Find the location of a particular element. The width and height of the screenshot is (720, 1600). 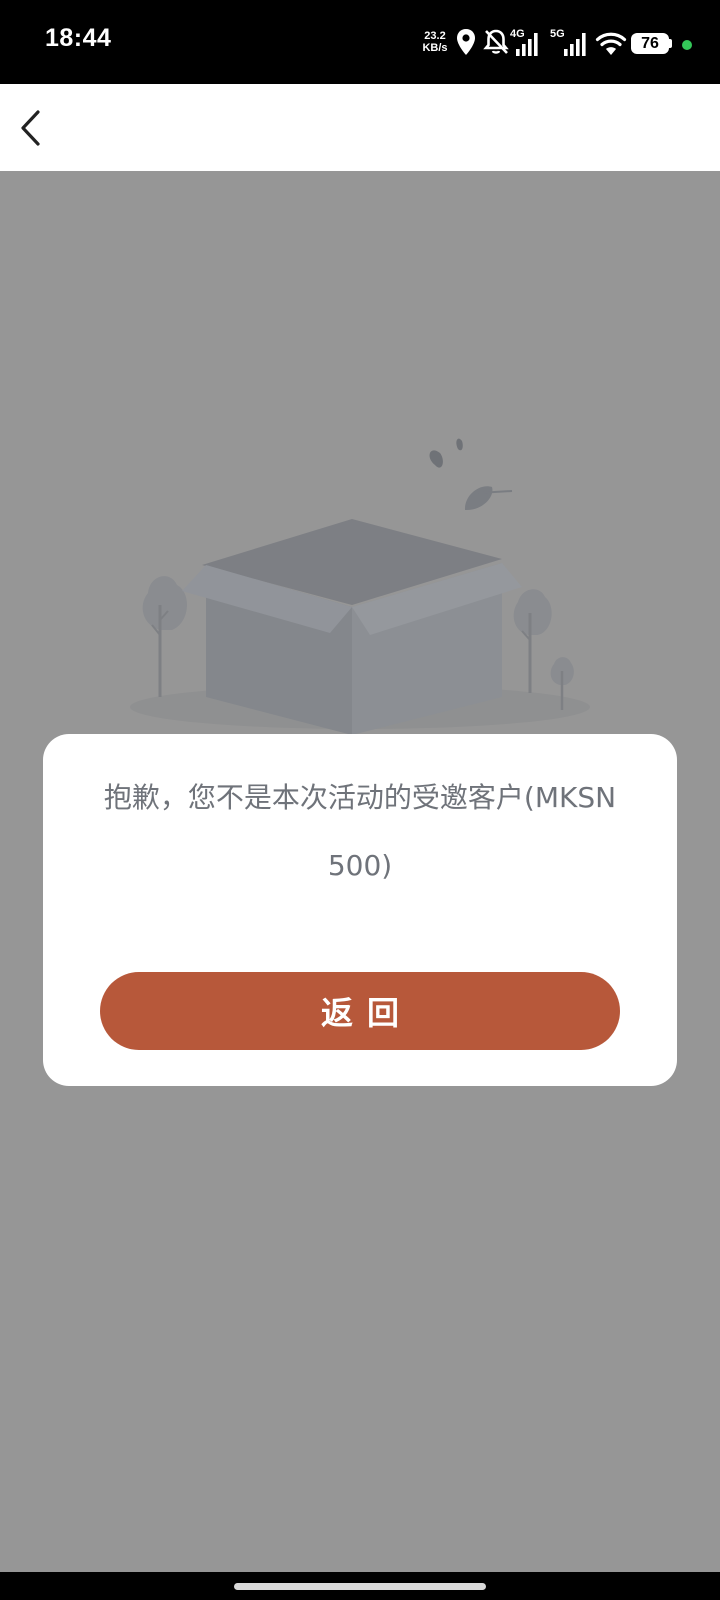

status-dot-icon is located at coordinates (687, 45).